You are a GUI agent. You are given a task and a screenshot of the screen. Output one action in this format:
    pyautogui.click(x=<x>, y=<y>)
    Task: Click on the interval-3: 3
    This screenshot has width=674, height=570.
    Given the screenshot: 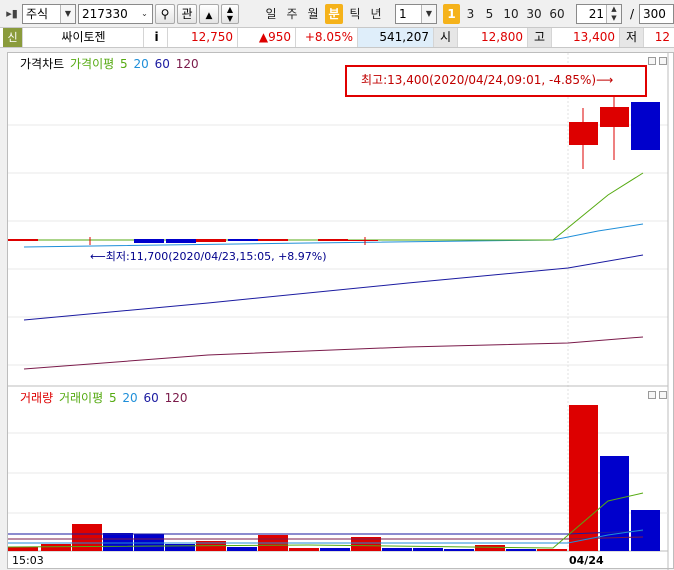 What is the action you would take?
    pyautogui.click(x=470, y=14)
    